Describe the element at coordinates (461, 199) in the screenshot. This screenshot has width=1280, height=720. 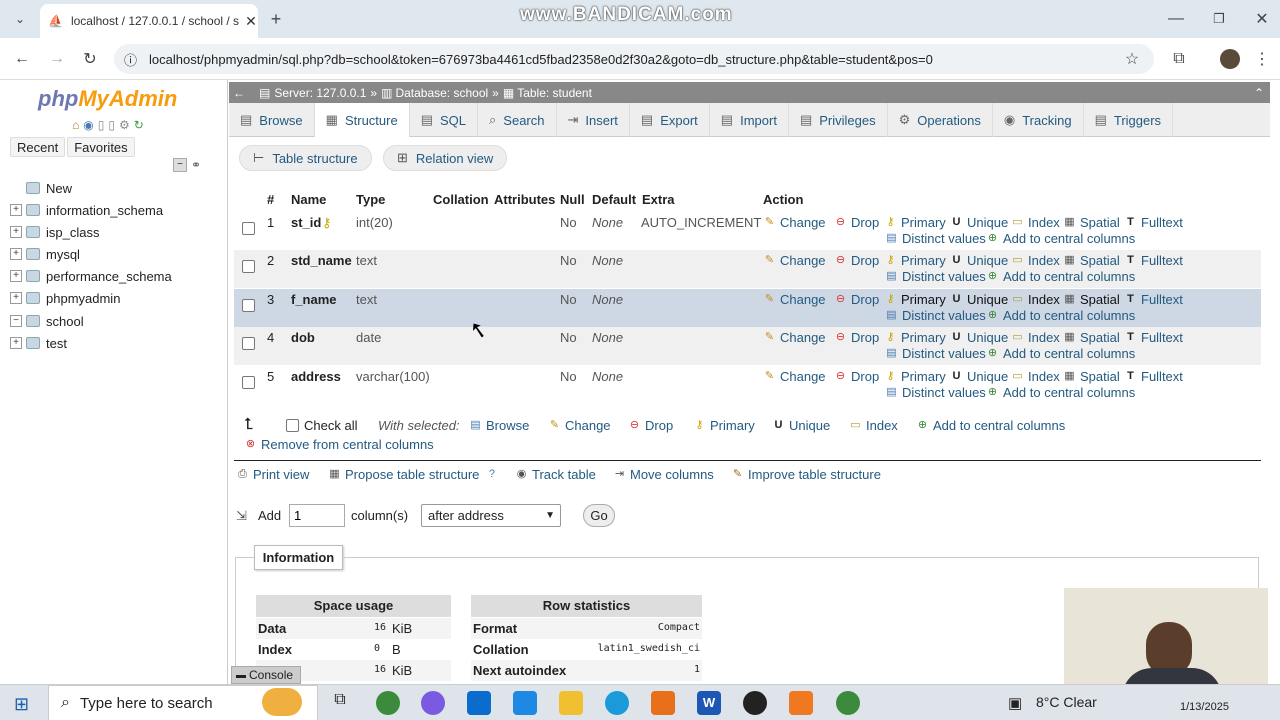
I see `col-header-collation: Collation` at that location.